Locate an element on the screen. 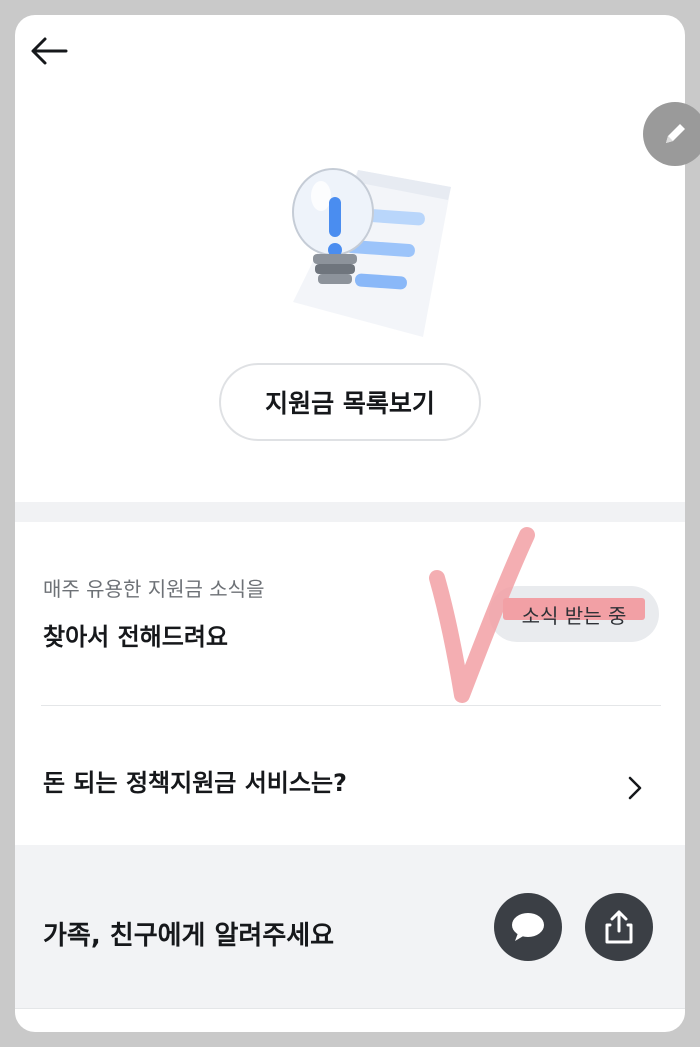 The height and width of the screenshot is (1047, 700). subscribe-status-label: 소식 받는 중 is located at coordinates (574, 615).